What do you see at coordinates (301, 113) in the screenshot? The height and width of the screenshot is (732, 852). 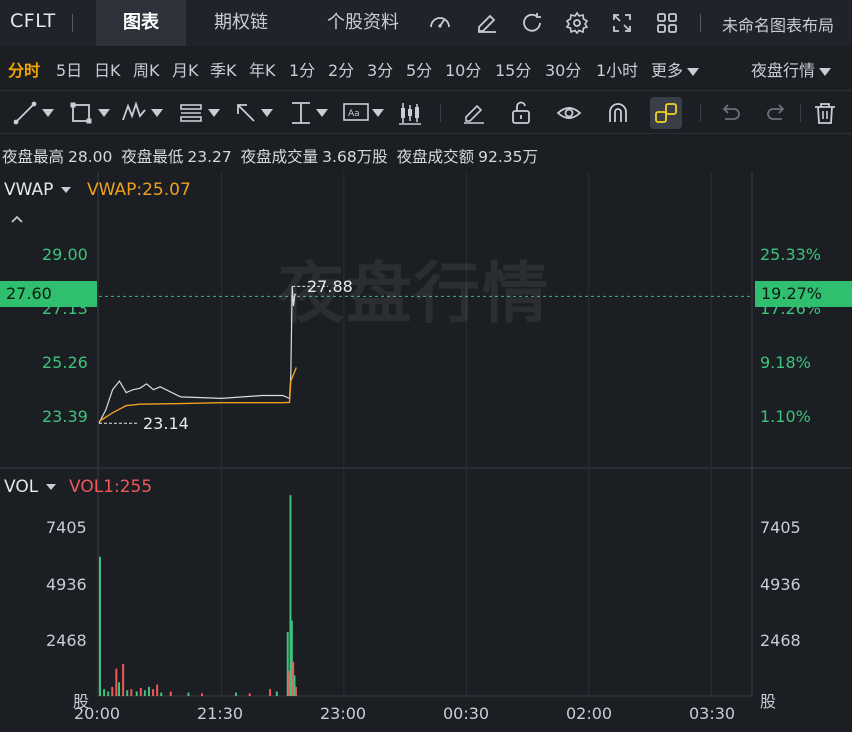 I see `measure-icon` at bounding box center [301, 113].